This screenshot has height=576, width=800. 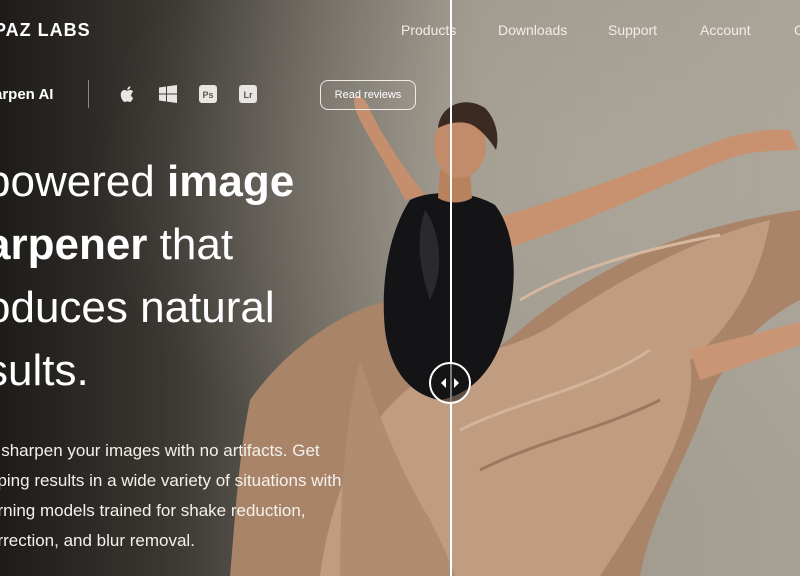 What do you see at coordinates (117, 244) in the screenshot?
I see `headline-line-2: arpener that` at bounding box center [117, 244].